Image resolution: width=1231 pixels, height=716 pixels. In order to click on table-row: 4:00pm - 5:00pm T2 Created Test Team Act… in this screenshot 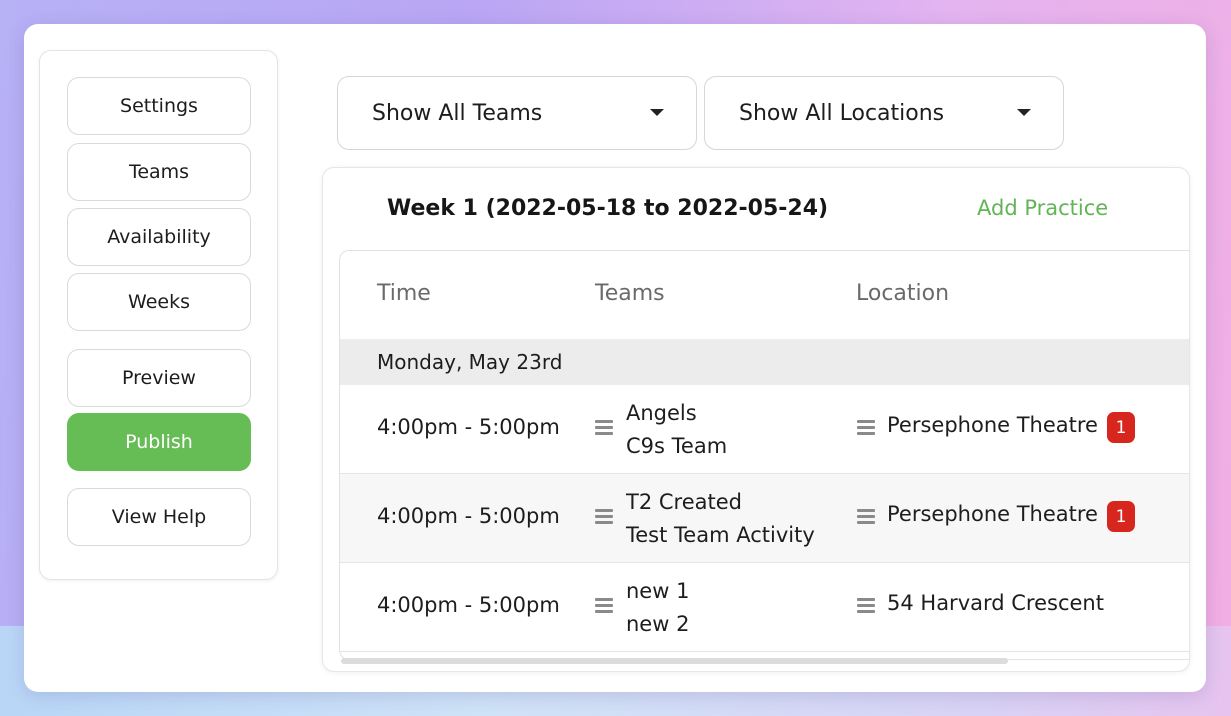, I will do `click(764, 518)`.